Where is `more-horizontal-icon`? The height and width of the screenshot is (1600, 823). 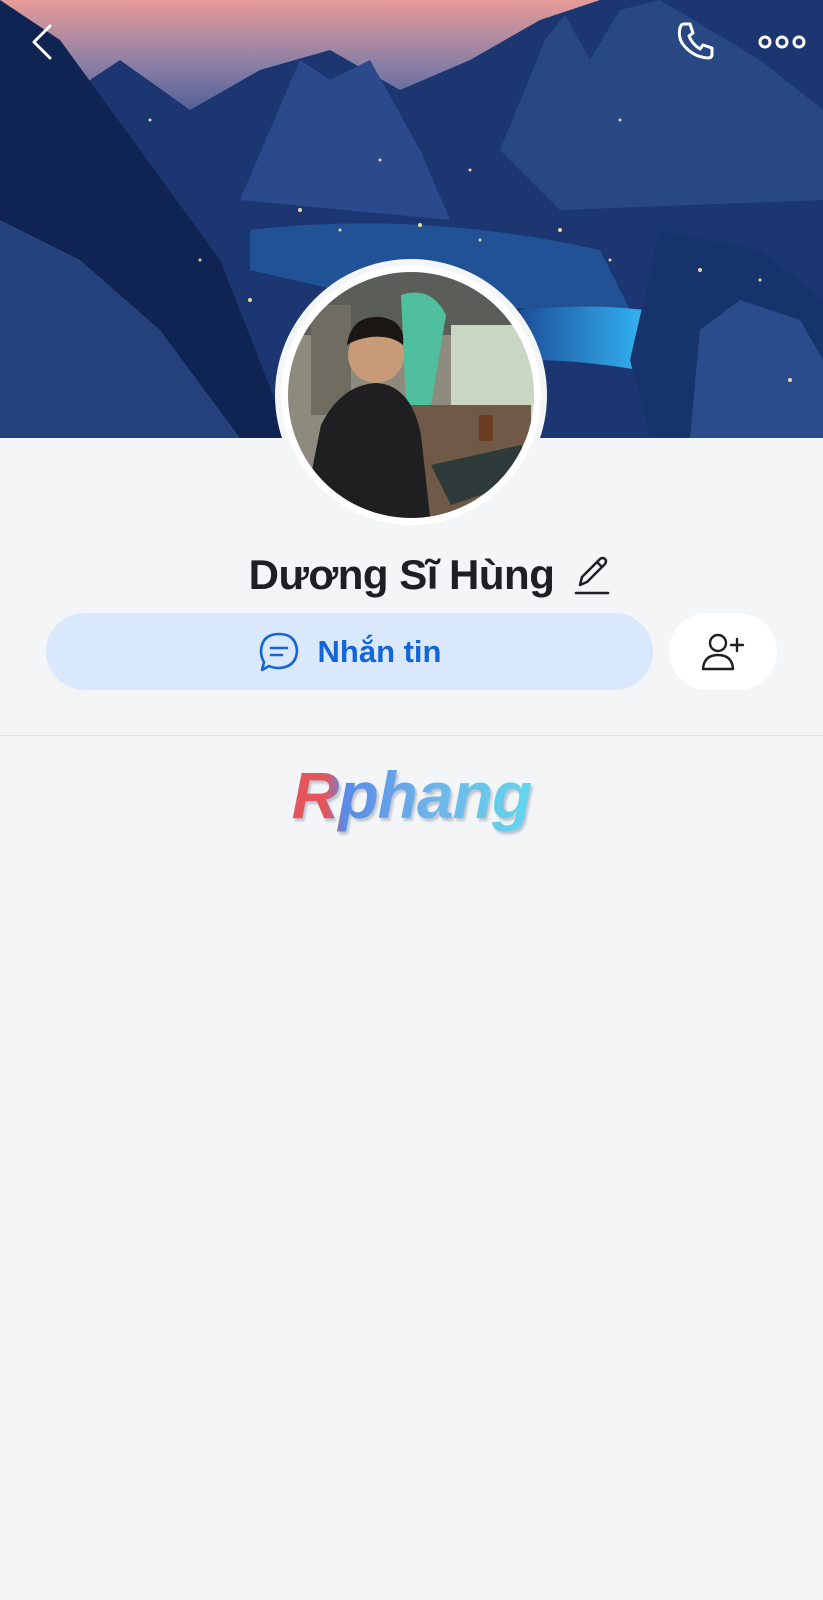
more-horizontal-icon is located at coordinates (782, 42).